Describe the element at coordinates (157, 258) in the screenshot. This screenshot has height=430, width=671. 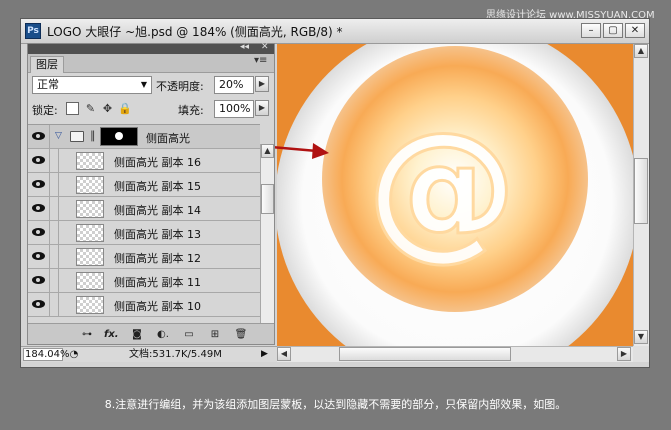
I see `layer-name: 侧面高光 副本 12` at that location.